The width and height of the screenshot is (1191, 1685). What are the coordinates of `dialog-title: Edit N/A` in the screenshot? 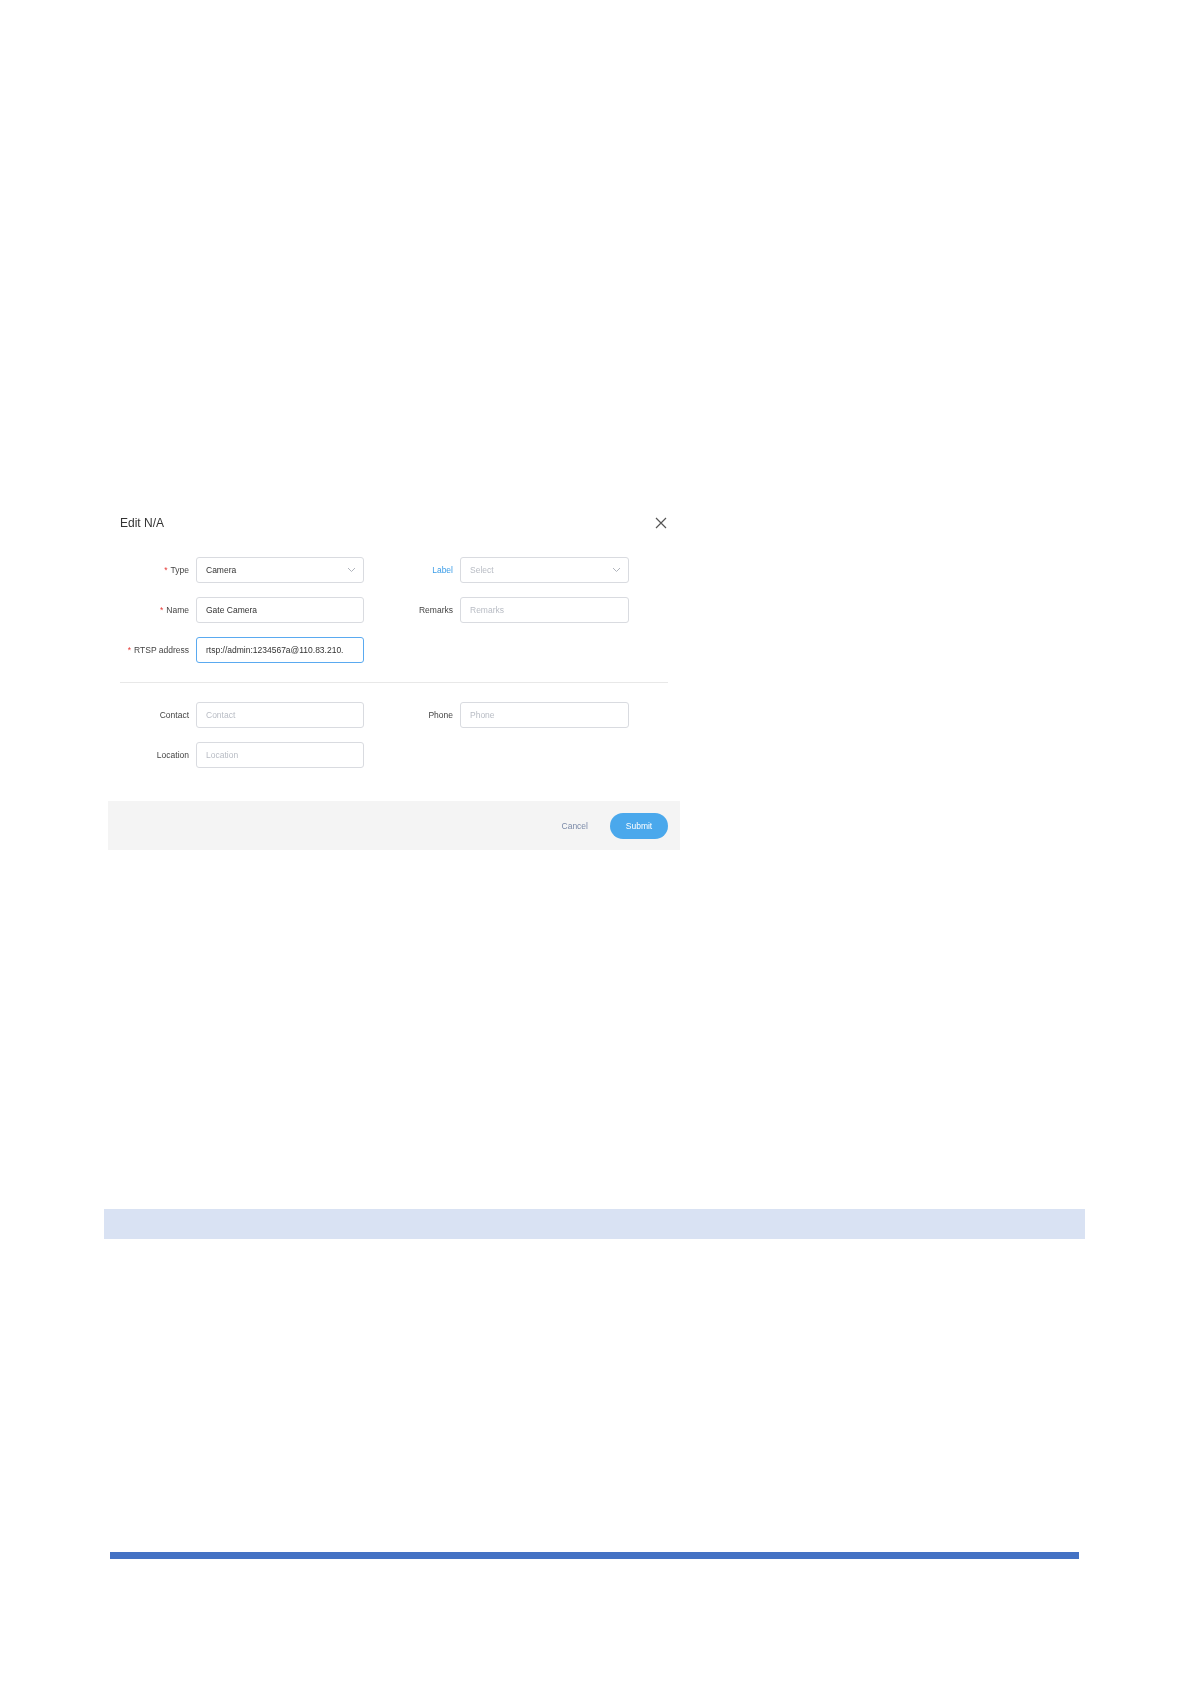 It's located at (142, 523).